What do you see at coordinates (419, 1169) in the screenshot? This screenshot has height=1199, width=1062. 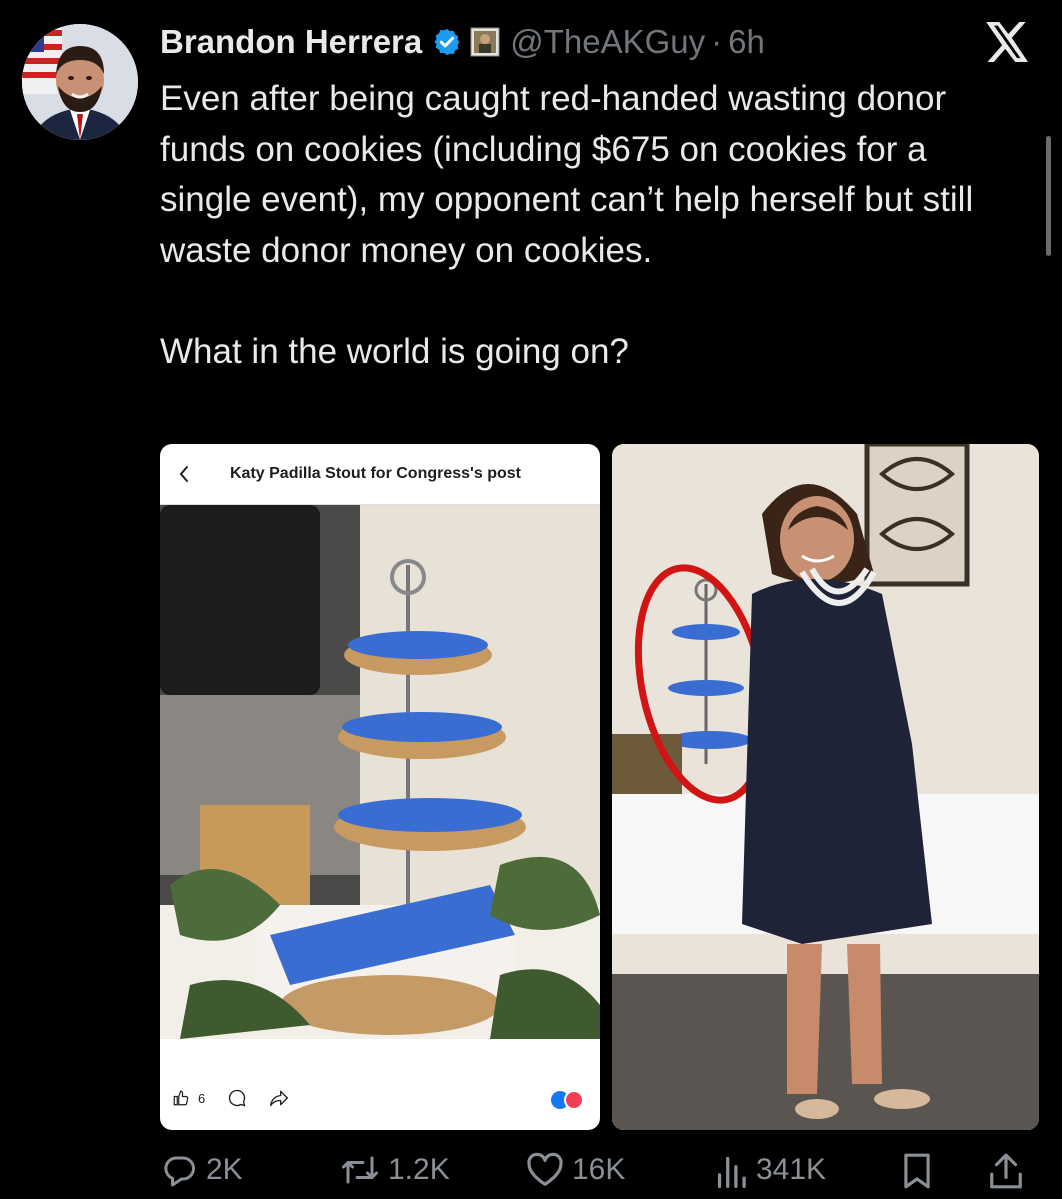 I see `repost-count: 1.2K` at bounding box center [419, 1169].